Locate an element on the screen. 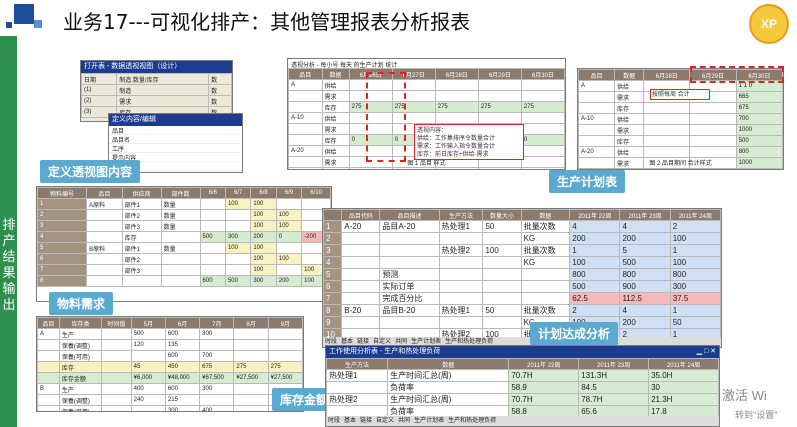 The height and width of the screenshot is (427, 797). sheet-tab: 链接 is located at coordinates (366, 421).